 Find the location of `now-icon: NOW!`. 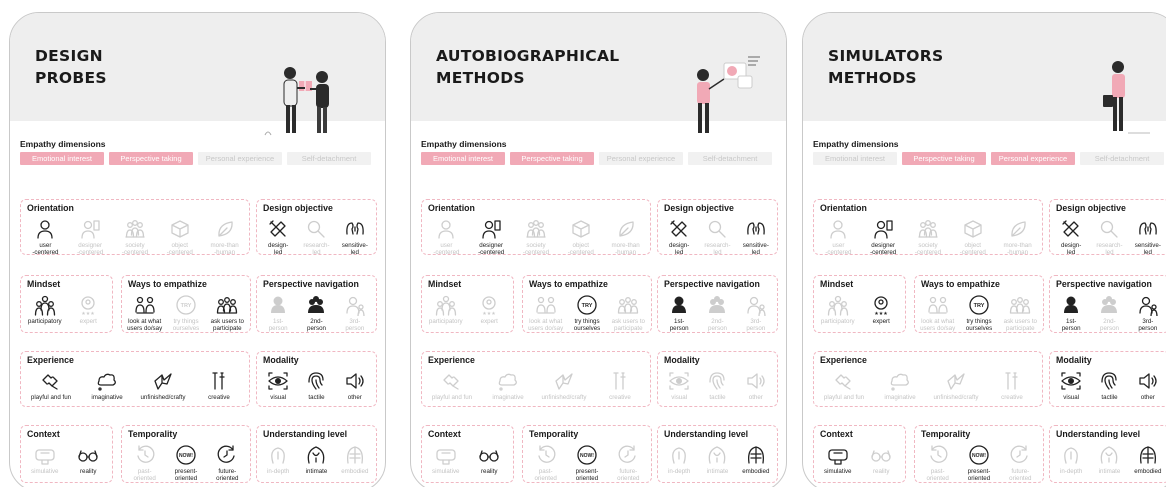

now-icon: NOW! is located at coordinates (979, 455).